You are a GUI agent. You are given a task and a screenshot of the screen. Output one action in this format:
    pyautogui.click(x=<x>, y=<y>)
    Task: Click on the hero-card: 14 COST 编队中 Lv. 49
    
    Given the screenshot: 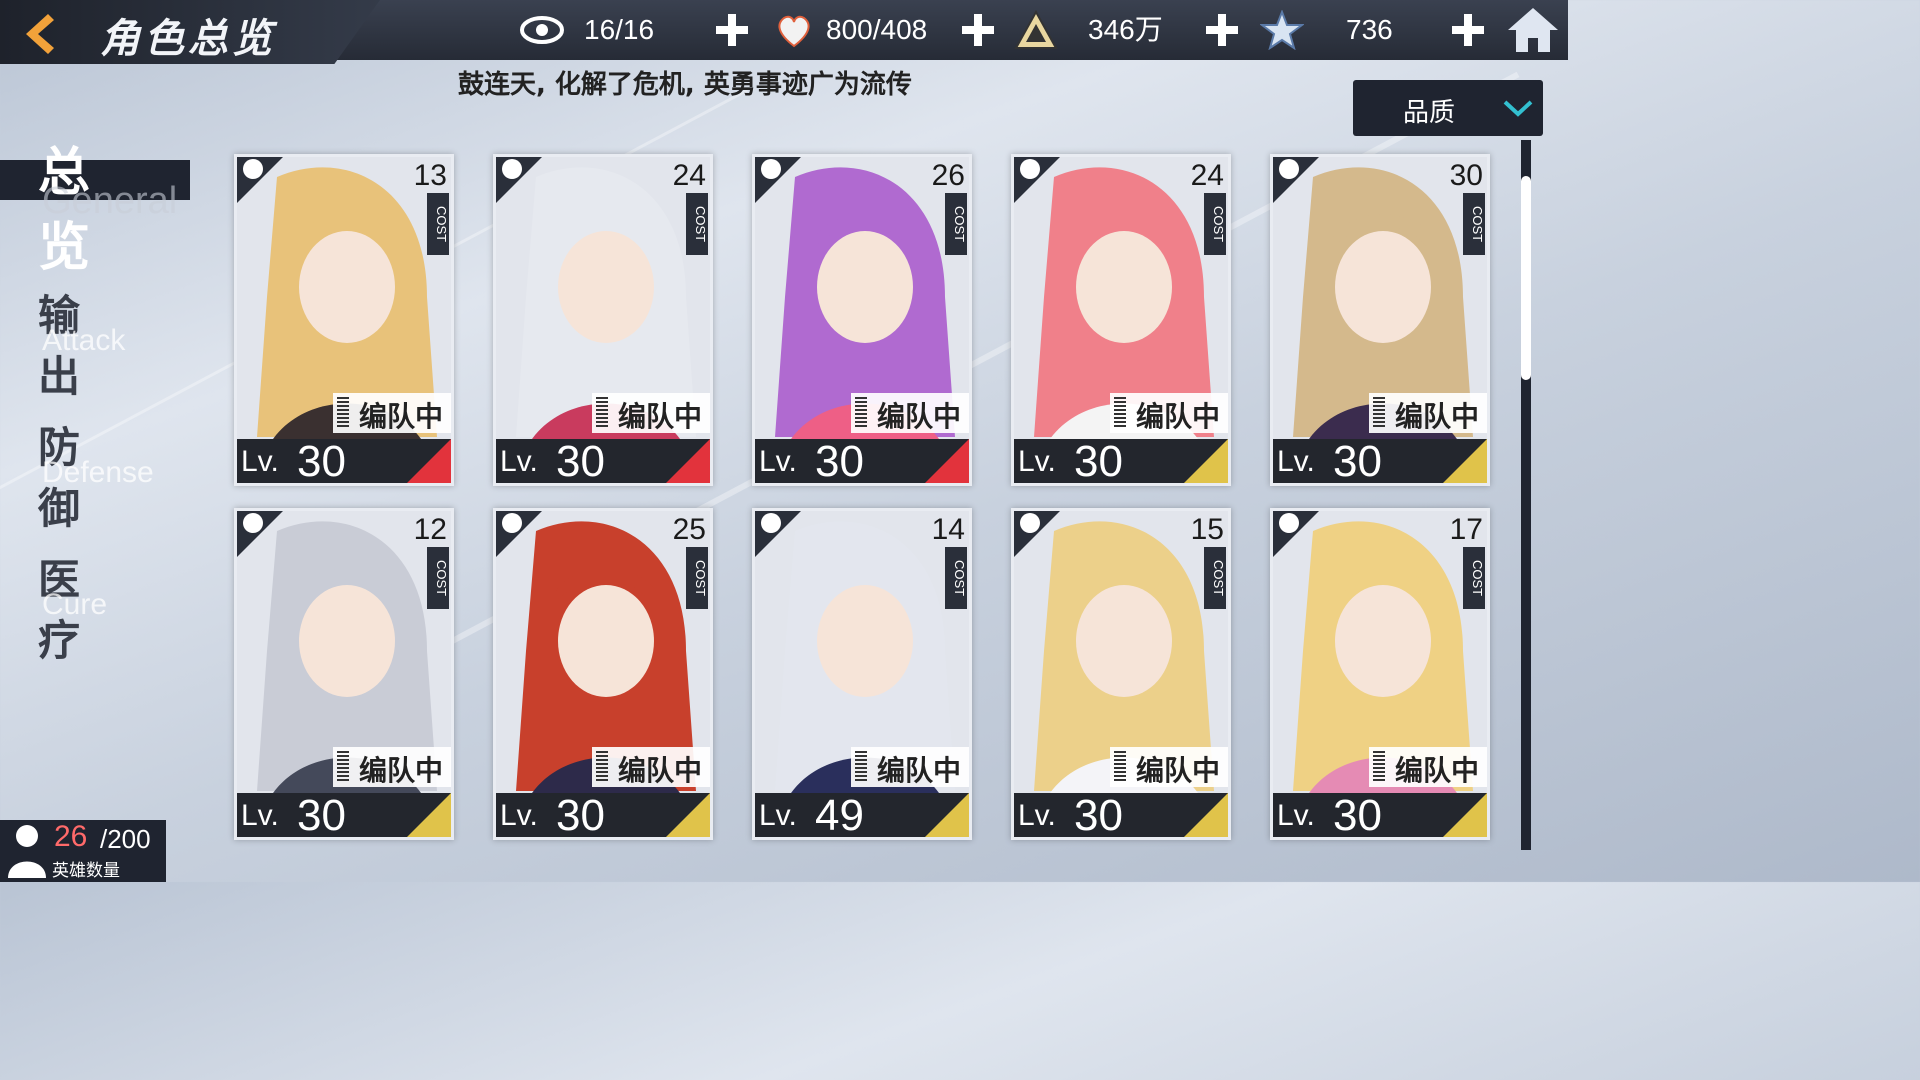 What is the action you would take?
    pyautogui.click(x=862, y=674)
    